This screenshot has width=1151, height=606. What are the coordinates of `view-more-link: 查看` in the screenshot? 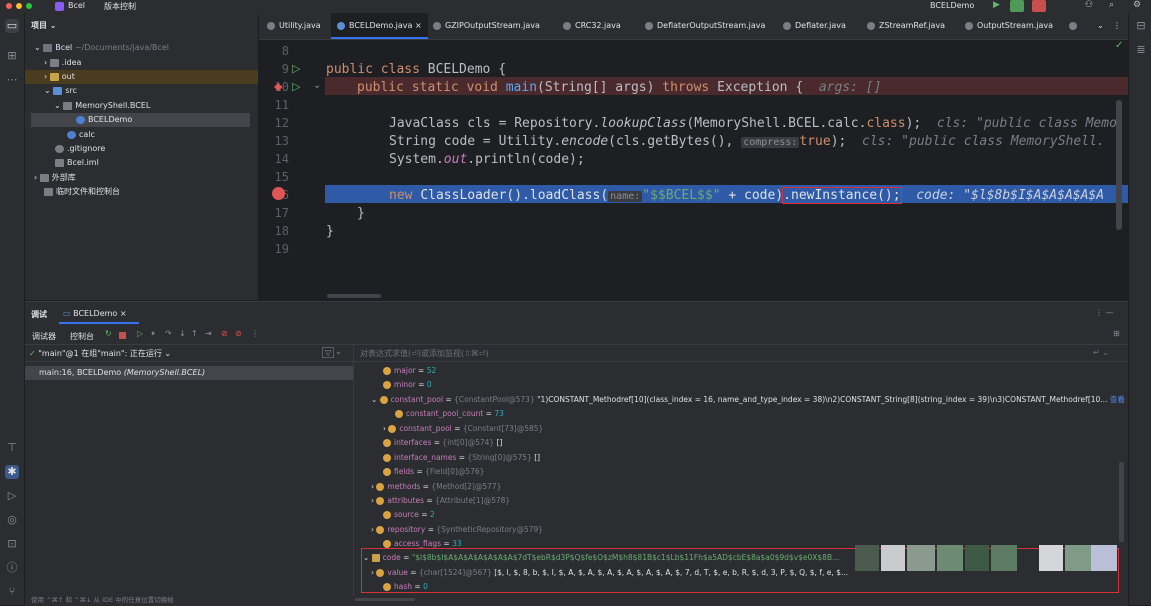 It's located at (1117, 399).